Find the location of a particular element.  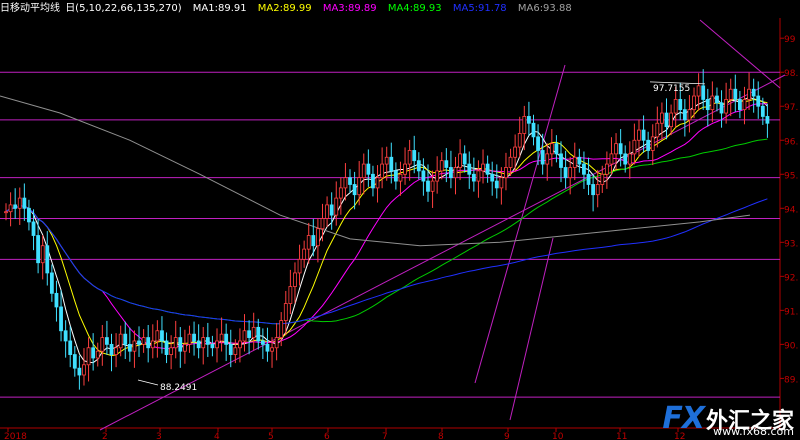

y-tick-label: 99 is located at coordinates (790, 40).